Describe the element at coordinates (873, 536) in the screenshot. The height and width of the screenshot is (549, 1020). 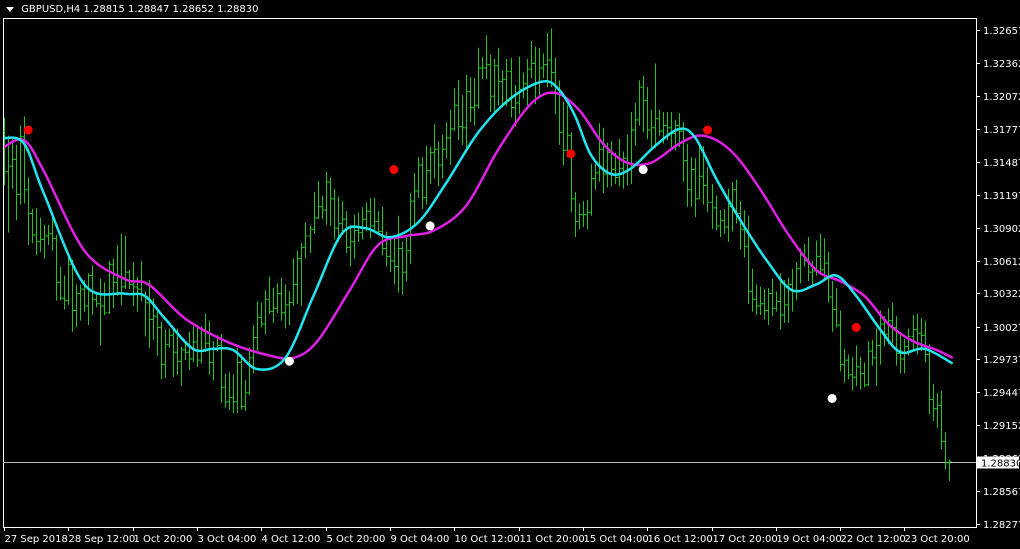
I see `time-tick: 22 Oct 12:00` at that location.